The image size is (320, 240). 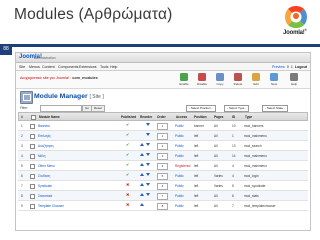 What do you see at coordinates (200, 117) in the screenshot?
I see `col-position: Position` at bounding box center [200, 117].